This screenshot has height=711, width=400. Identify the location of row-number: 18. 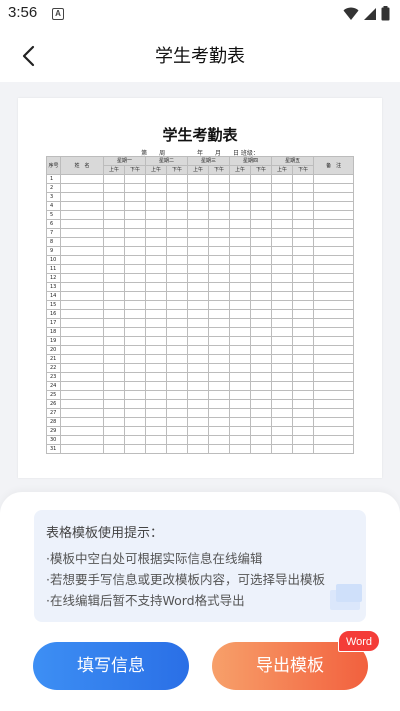
(53, 332).